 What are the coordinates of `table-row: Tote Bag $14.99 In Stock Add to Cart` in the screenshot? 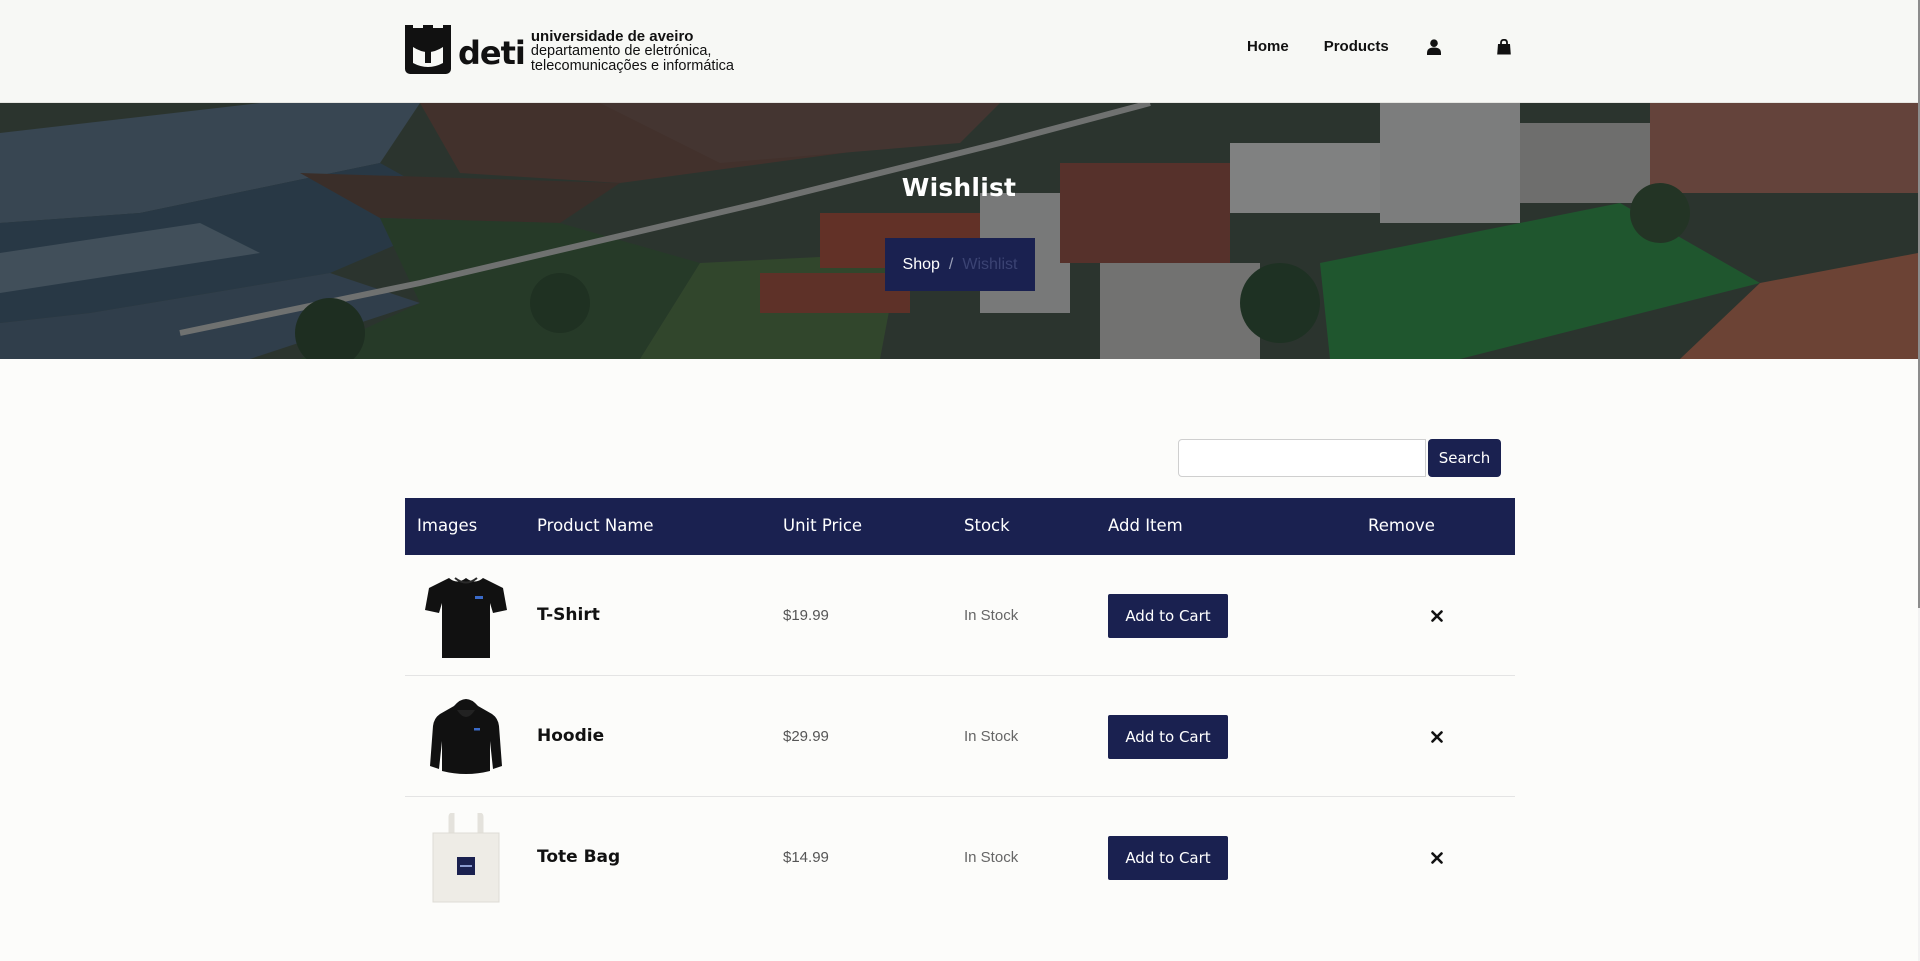 It's located at (960, 857).